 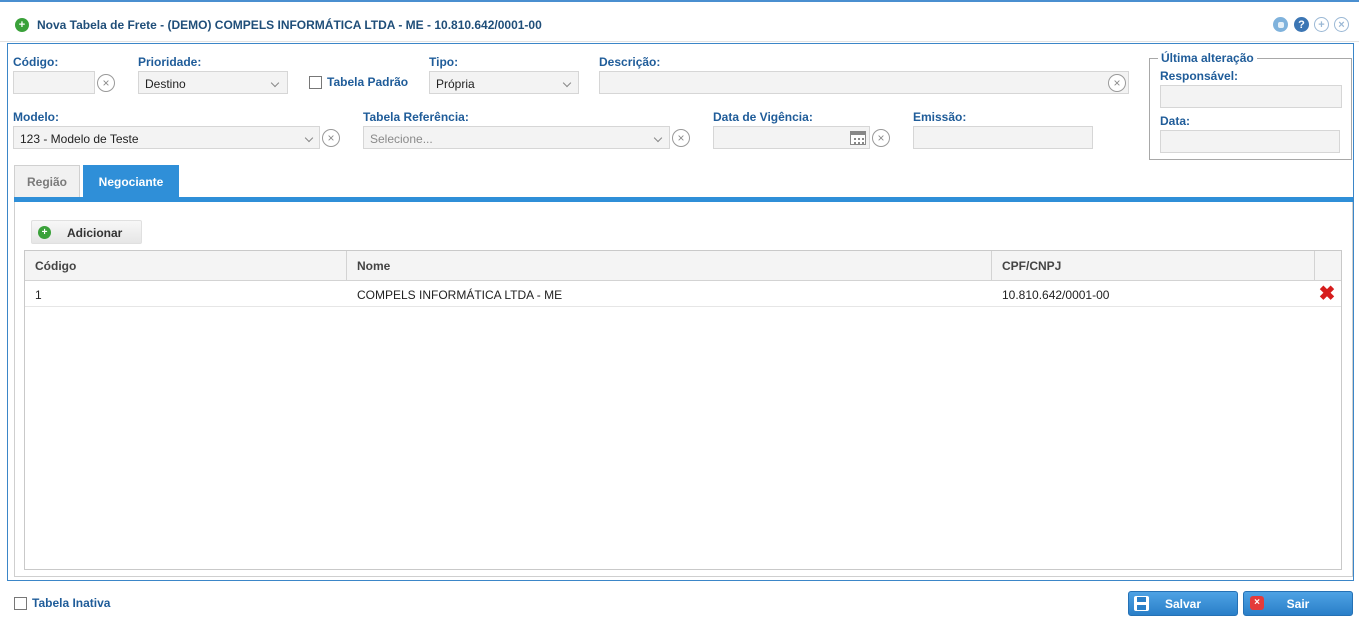 What do you see at coordinates (1341, 24) in the screenshot?
I see `close-icon: ×` at bounding box center [1341, 24].